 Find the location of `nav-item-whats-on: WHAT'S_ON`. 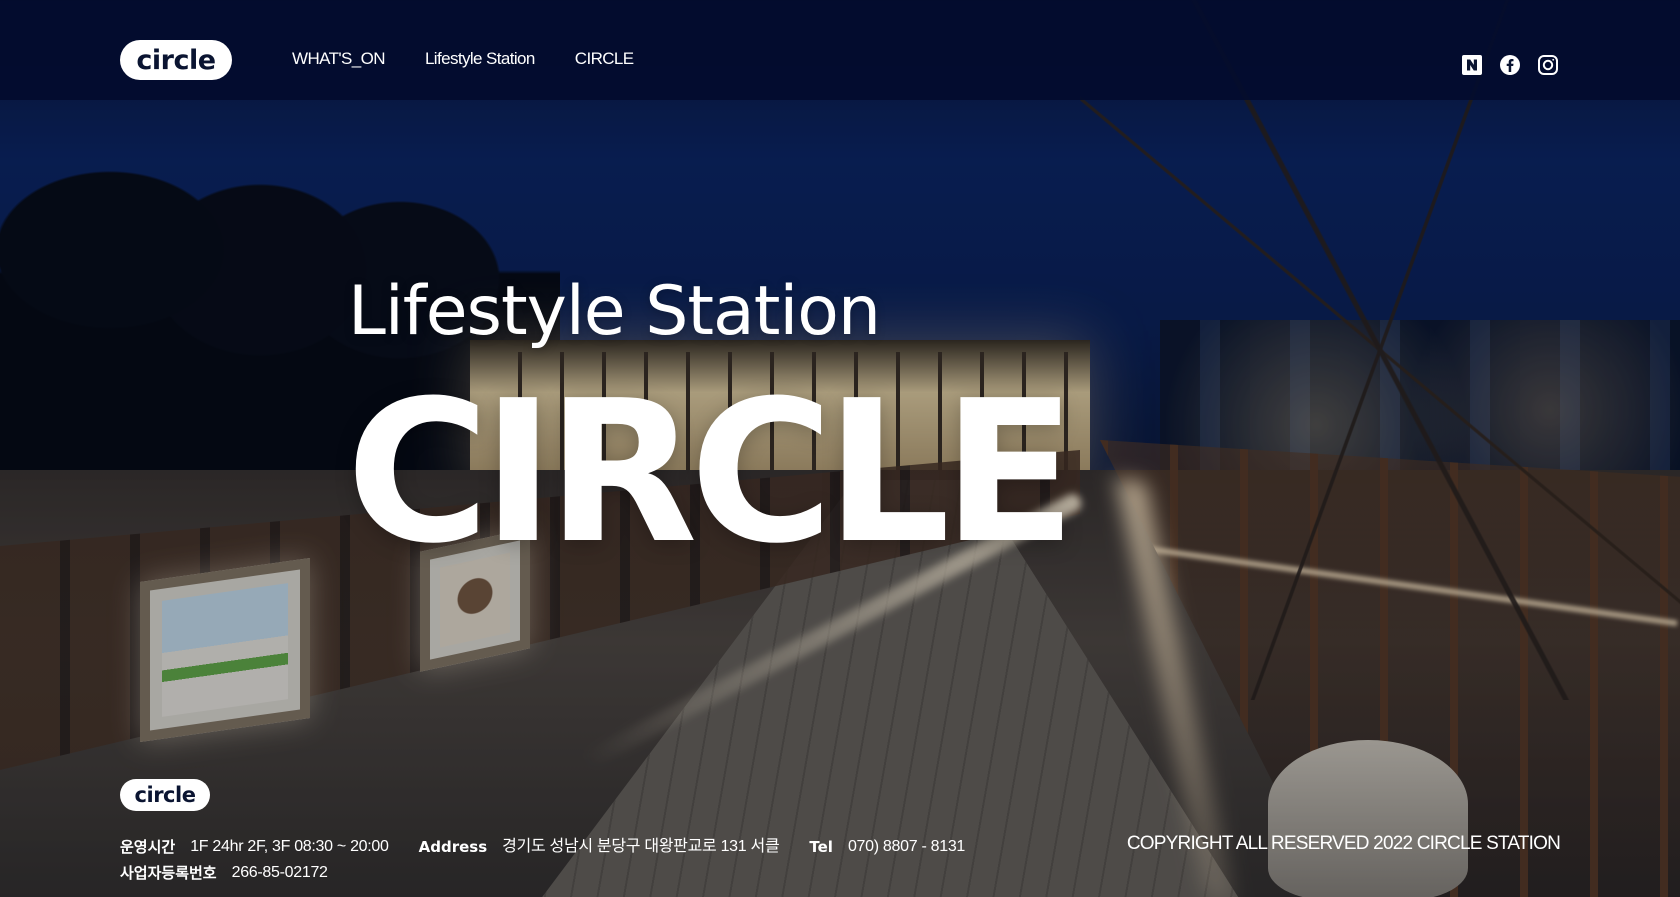

nav-item-whats-on: WHAT'S_ON is located at coordinates (339, 59).